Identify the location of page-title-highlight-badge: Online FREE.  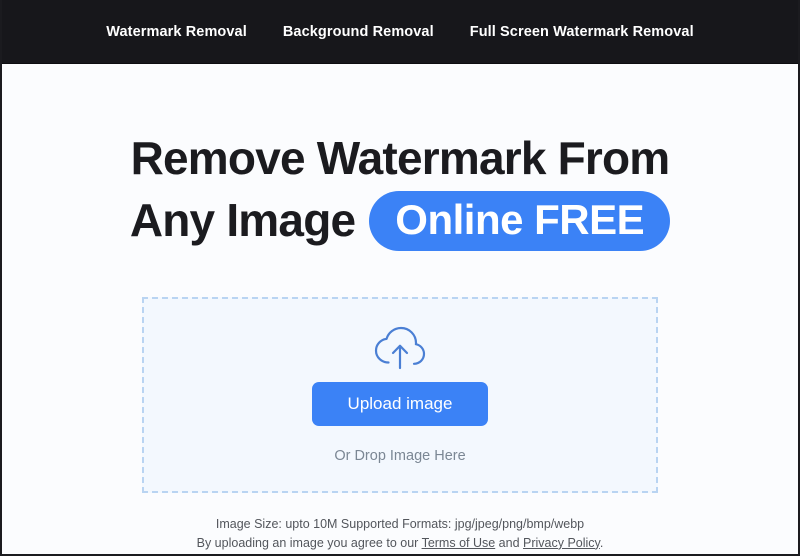
(520, 220).